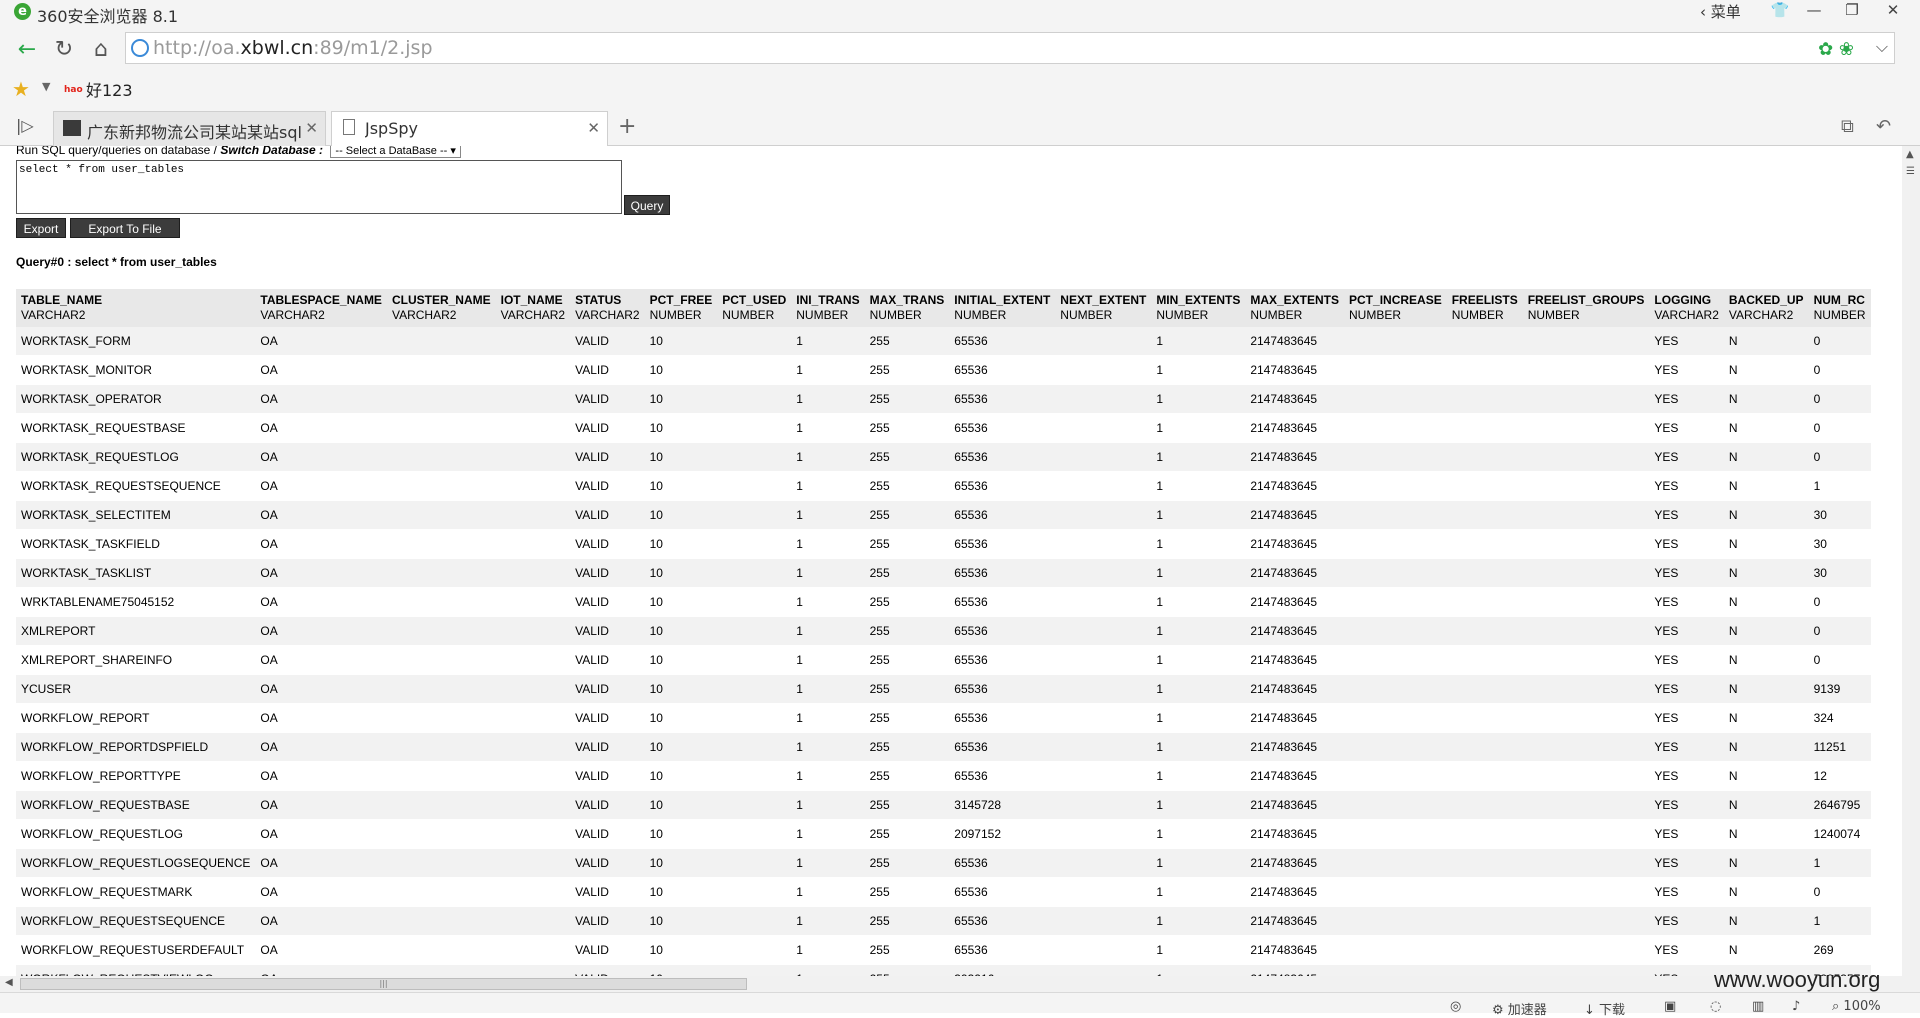  I want to click on column-type: NUMBER, so click(675, 315).